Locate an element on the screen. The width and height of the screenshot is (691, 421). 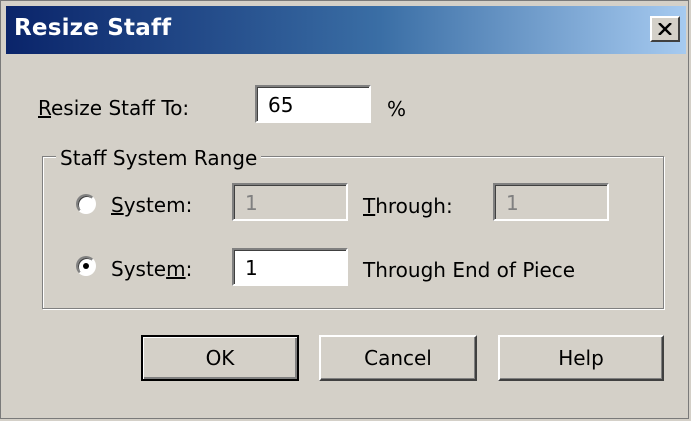
ok-button: OK is located at coordinates (220, 358).